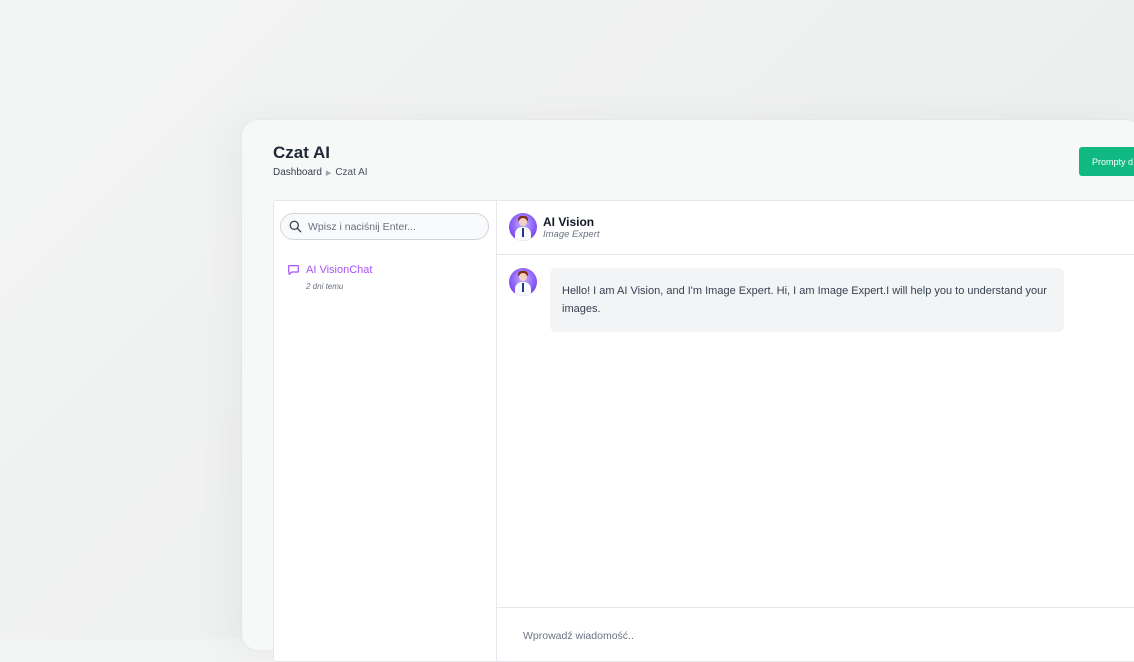 This screenshot has height=662, width=1134. I want to click on chevron-right-icon: ▶, so click(328, 173).